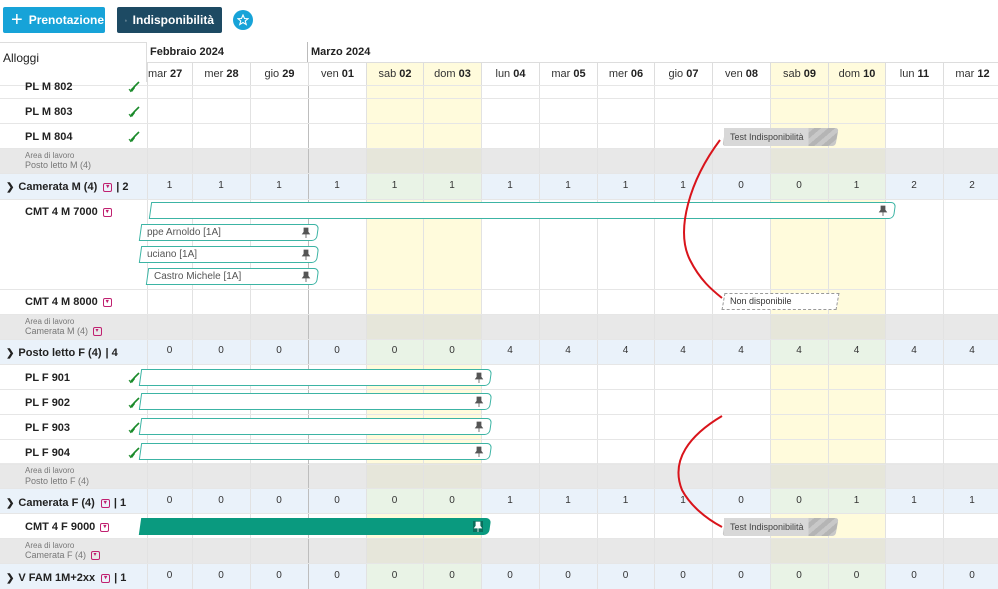 This screenshot has width=998, height=589. What do you see at coordinates (625, 73) in the screenshot?
I see `day-header-cell: mer 06` at bounding box center [625, 73].